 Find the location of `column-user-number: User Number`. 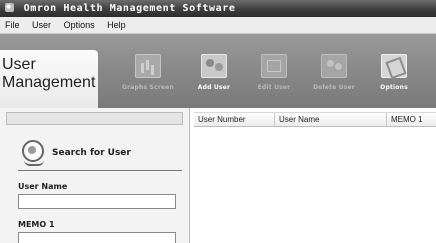

column-user-number: User Number is located at coordinates (234, 120).